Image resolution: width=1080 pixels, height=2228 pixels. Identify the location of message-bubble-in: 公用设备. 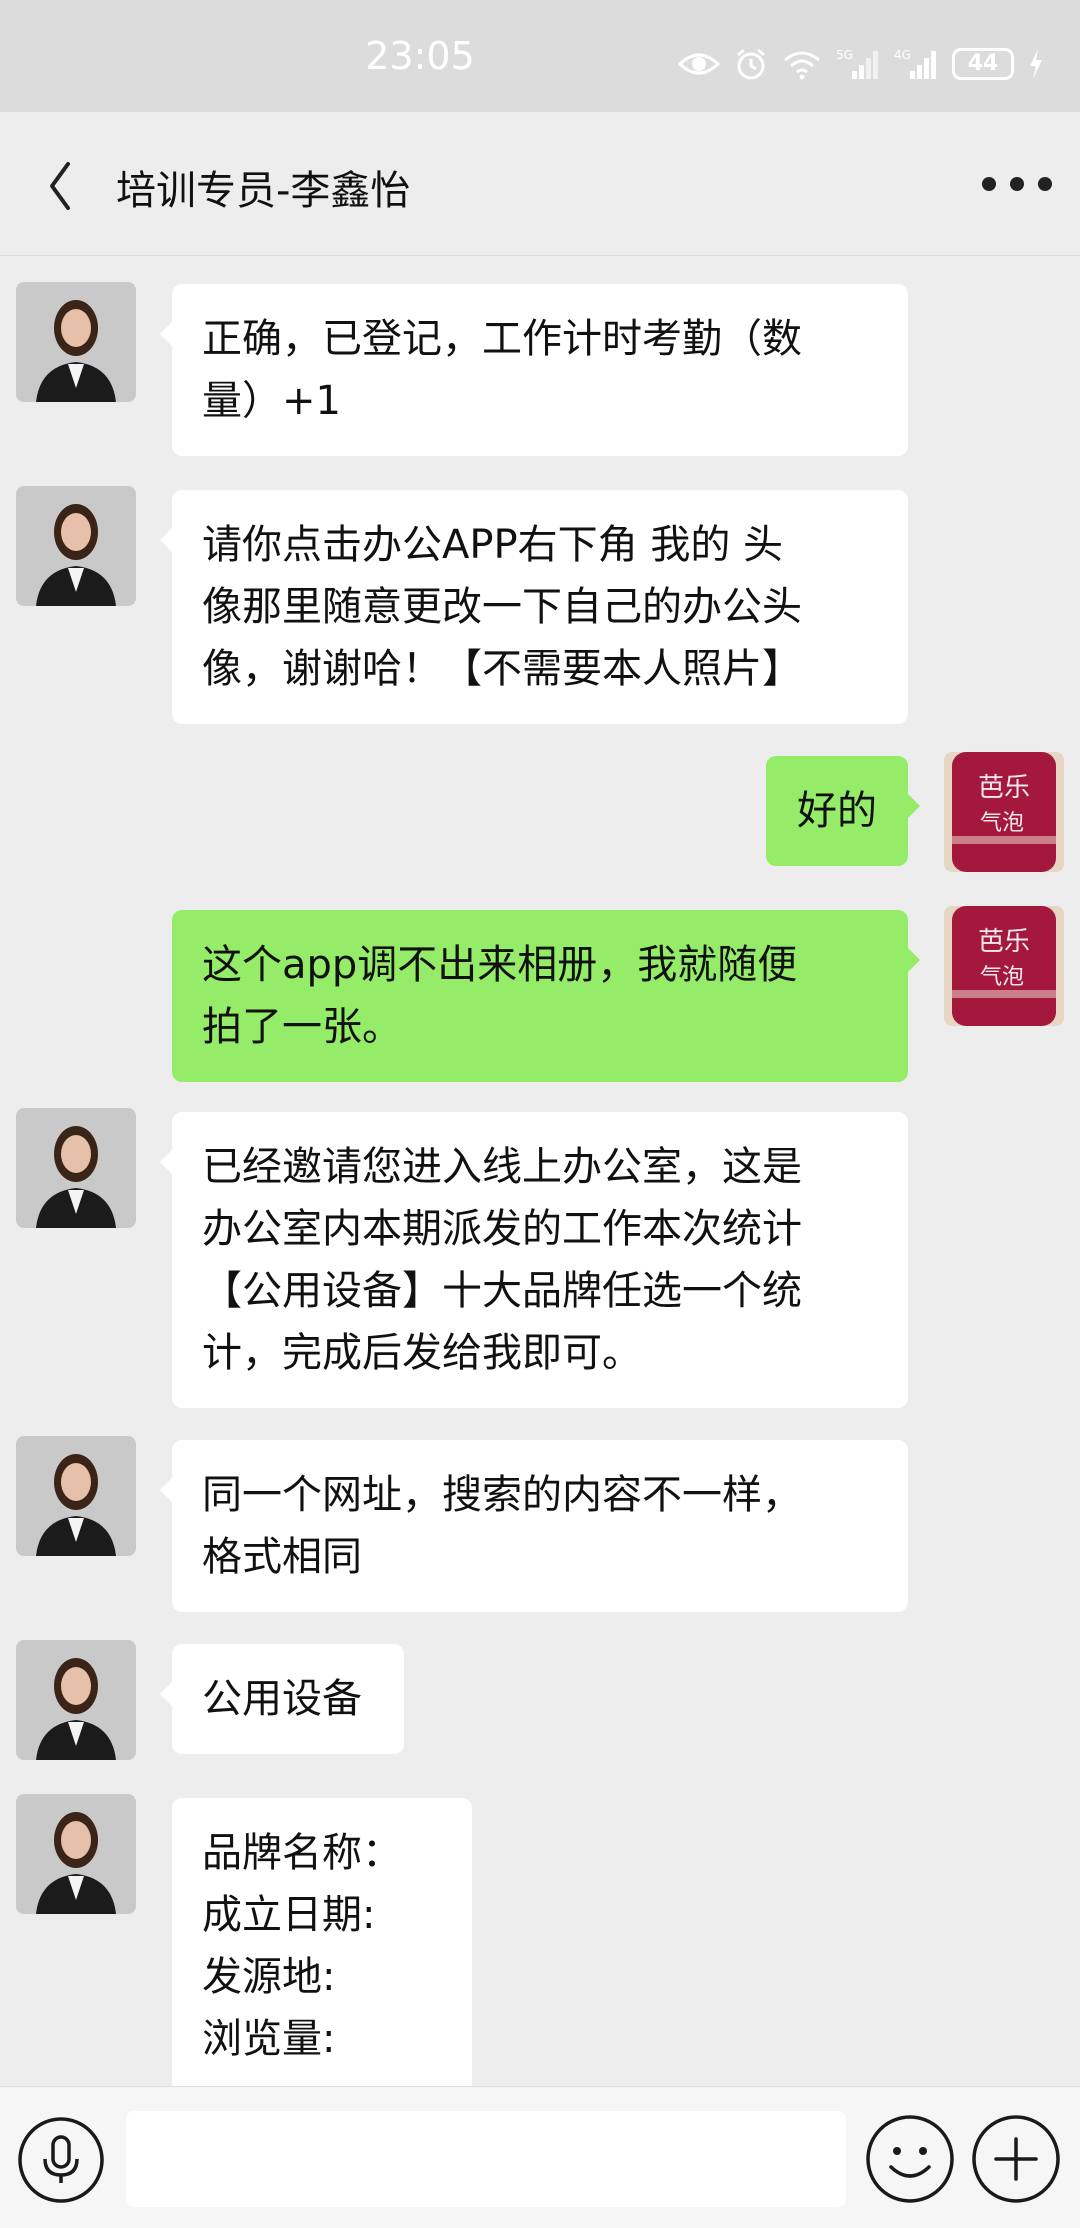
(282, 1699).